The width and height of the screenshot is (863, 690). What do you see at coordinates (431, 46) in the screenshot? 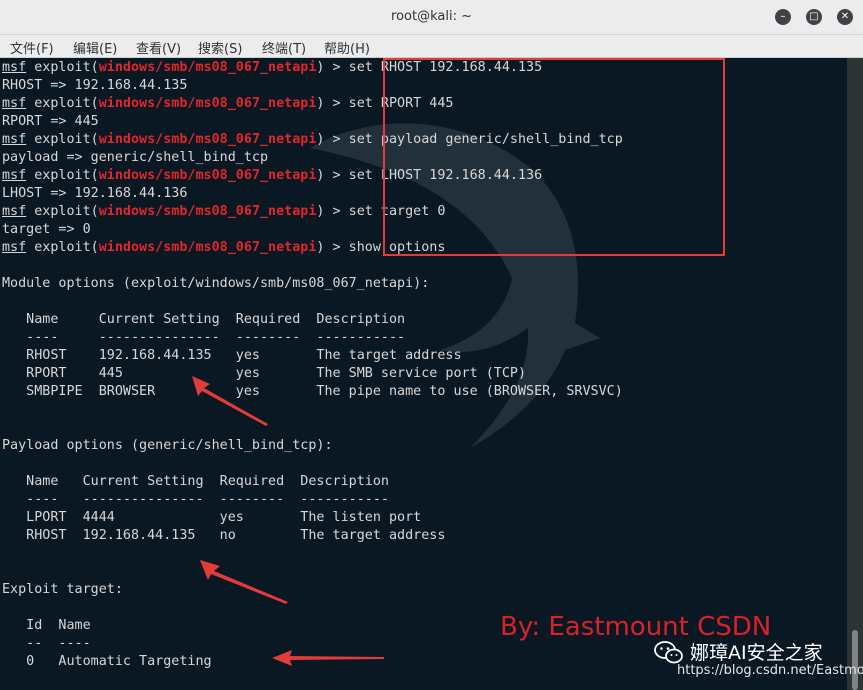
I see `menu-bar: 文件(F) 编辑(E) 查看(V) 搜索(S) 终端(T) 帮助(H)` at bounding box center [431, 46].